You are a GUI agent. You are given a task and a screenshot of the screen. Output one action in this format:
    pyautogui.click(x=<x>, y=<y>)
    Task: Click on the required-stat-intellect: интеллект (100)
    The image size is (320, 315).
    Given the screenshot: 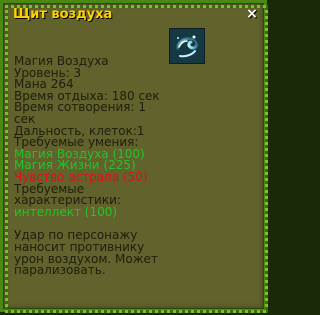 What is the action you would take?
    pyautogui.click(x=66, y=211)
    